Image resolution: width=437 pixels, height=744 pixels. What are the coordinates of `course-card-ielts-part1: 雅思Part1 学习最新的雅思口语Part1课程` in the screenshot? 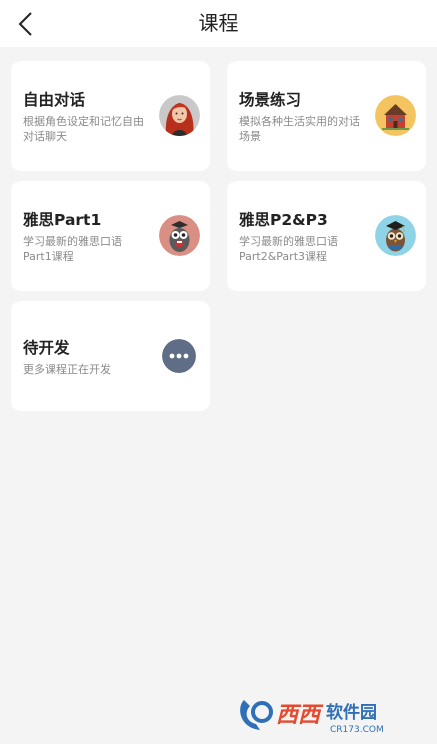 It's located at (110, 236).